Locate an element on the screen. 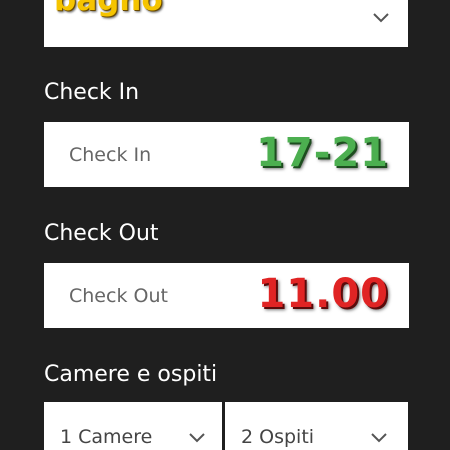  guests-select: 2 Ospiti is located at coordinates (316, 426).